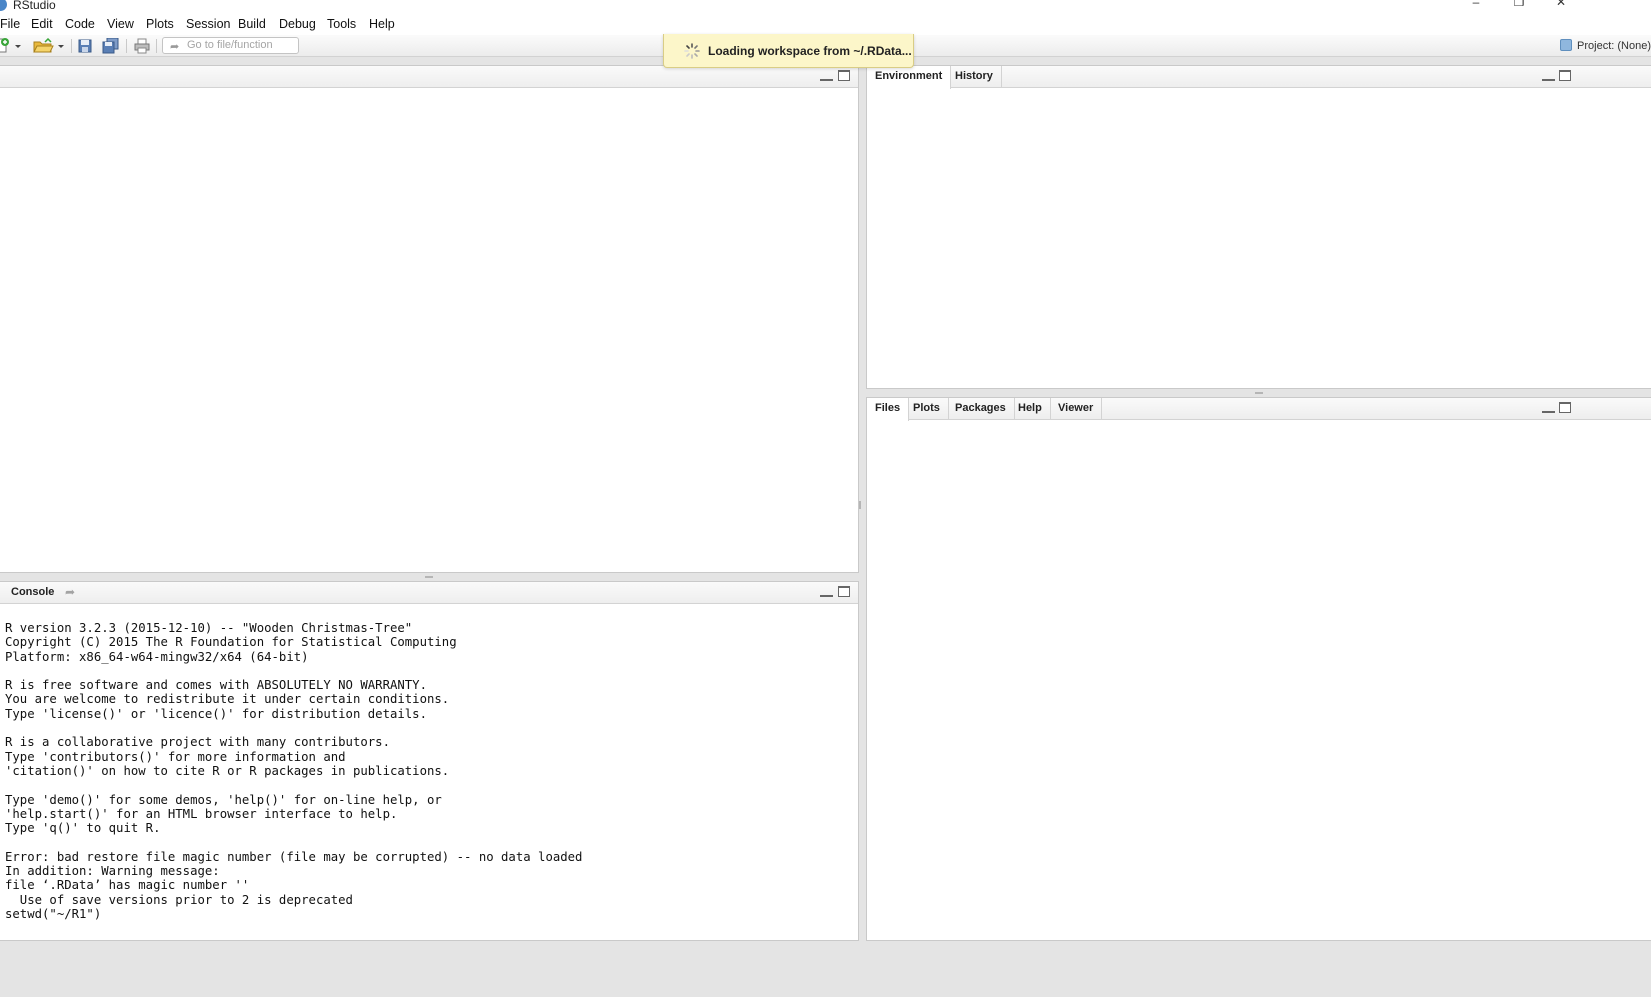 The width and height of the screenshot is (1651, 997). What do you see at coordinates (927, 409) in the screenshot?
I see `tab-plots: Plots` at bounding box center [927, 409].